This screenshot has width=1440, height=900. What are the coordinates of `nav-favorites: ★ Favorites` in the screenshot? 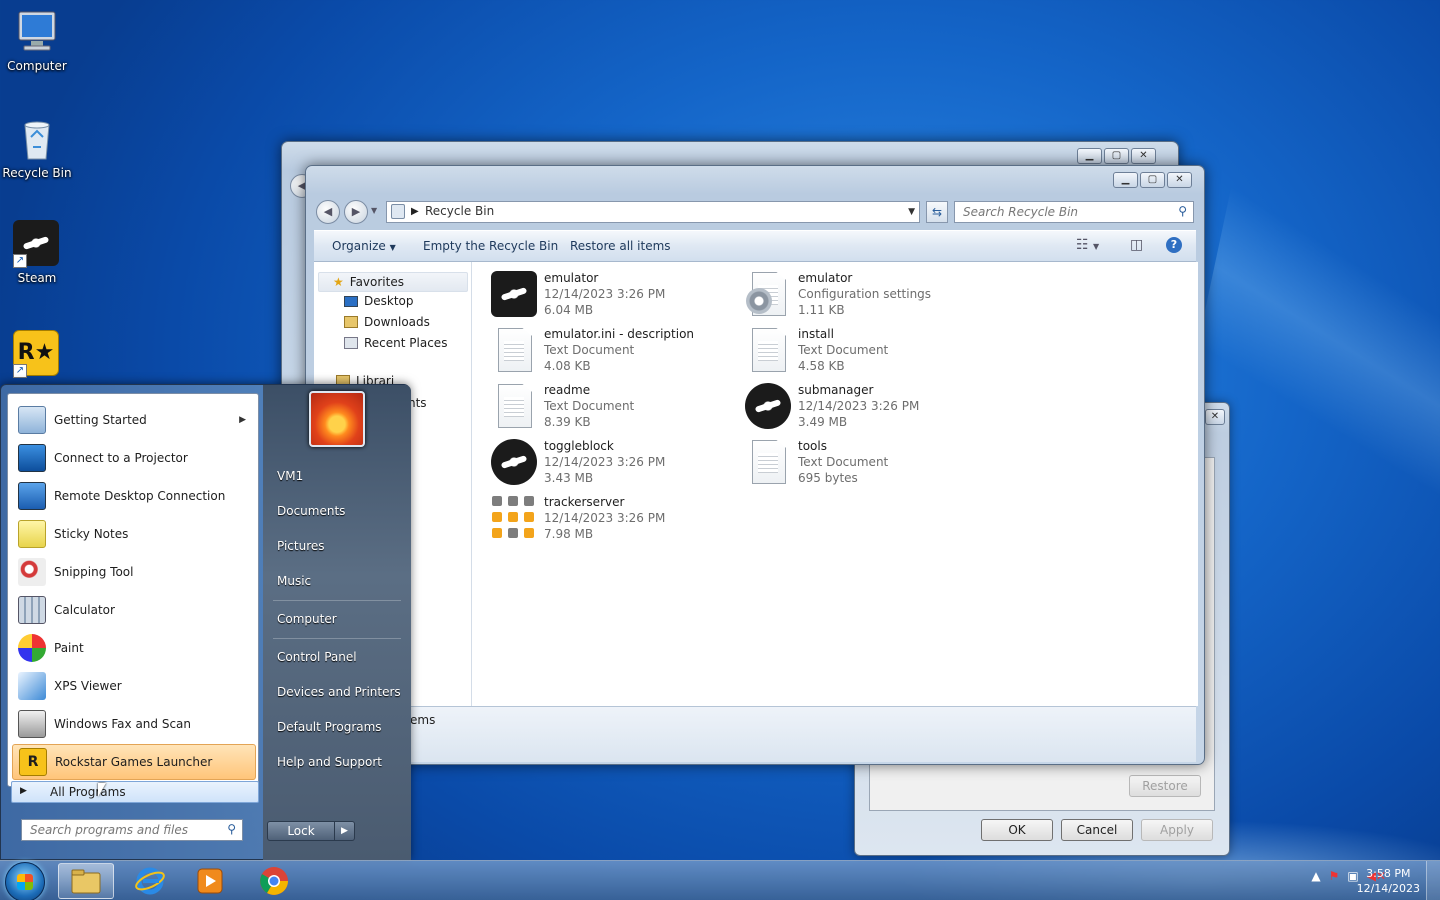 It's located at (393, 282).